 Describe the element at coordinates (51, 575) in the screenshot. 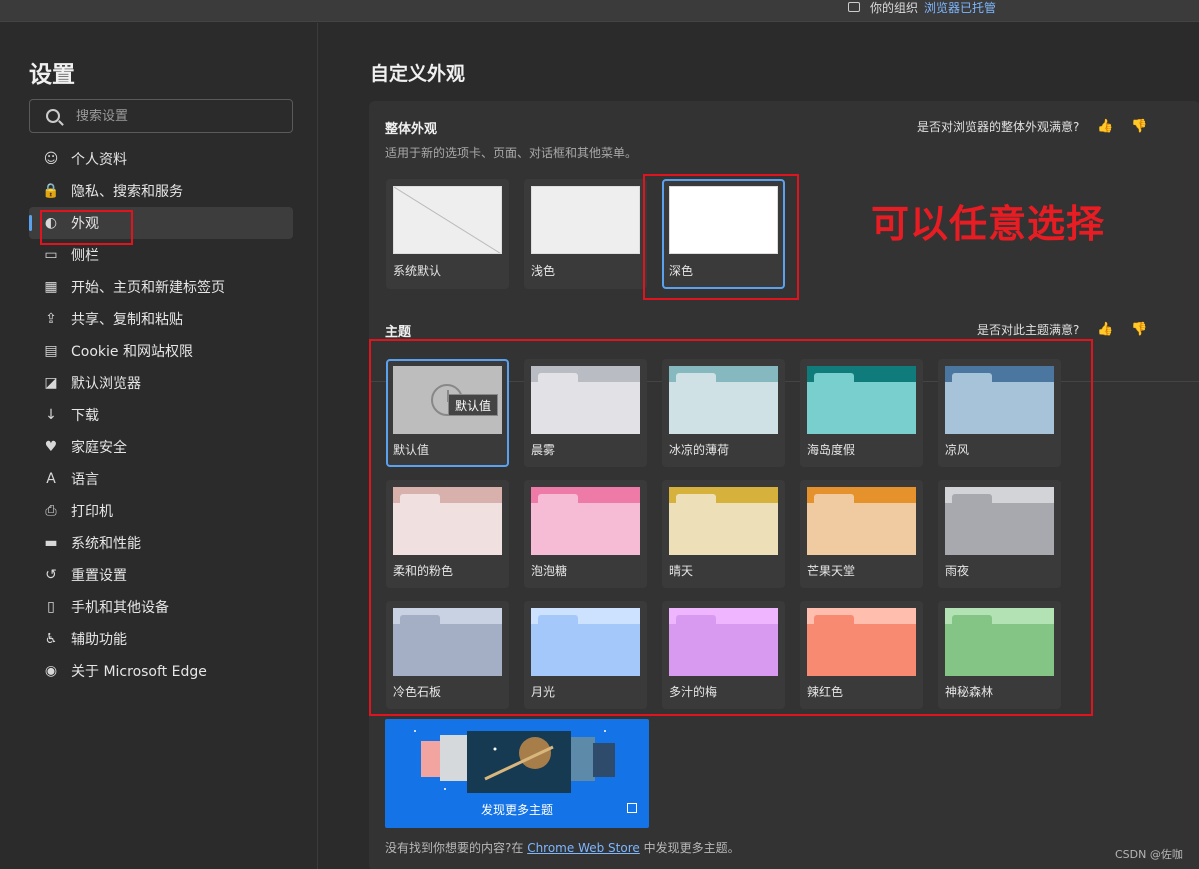

I see `reset-icon: ↺` at that location.